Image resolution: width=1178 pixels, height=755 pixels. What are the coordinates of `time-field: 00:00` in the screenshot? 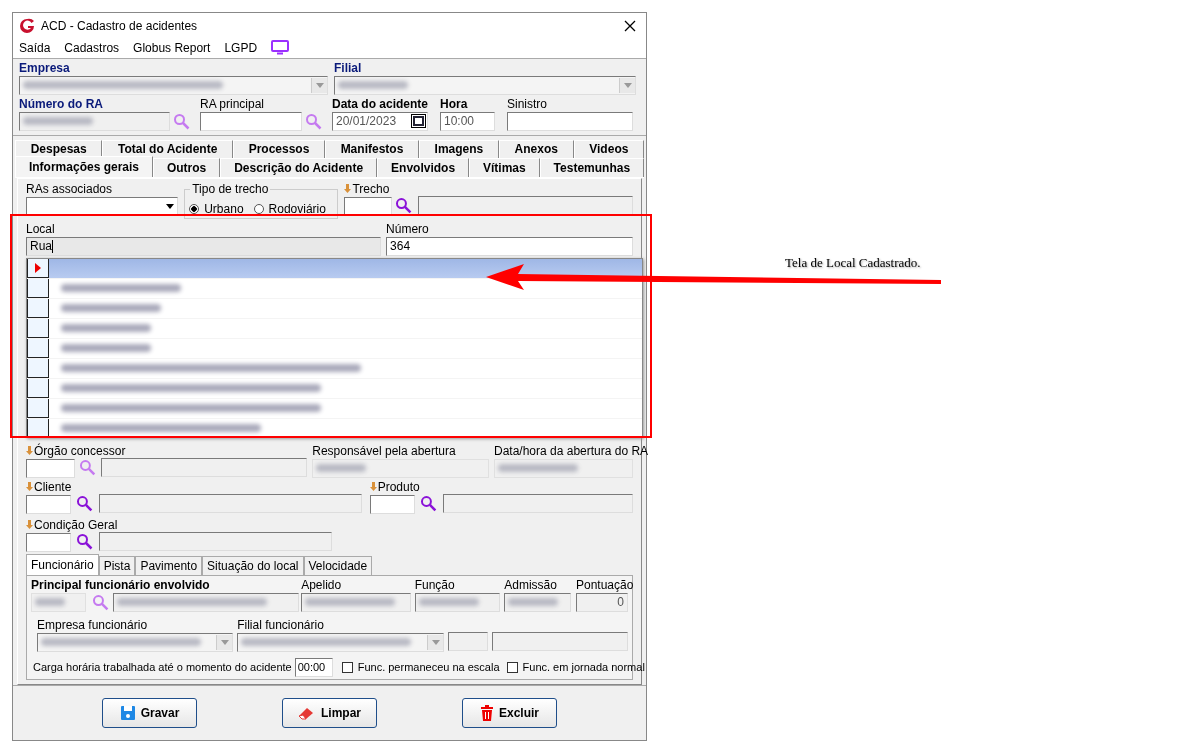 It's located at (313, 667).